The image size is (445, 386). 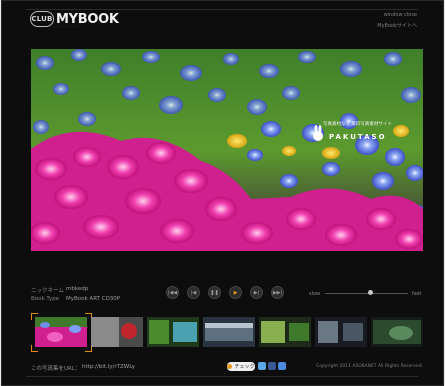 I want to click on play-button: ▶, so click(x=235, y=292).